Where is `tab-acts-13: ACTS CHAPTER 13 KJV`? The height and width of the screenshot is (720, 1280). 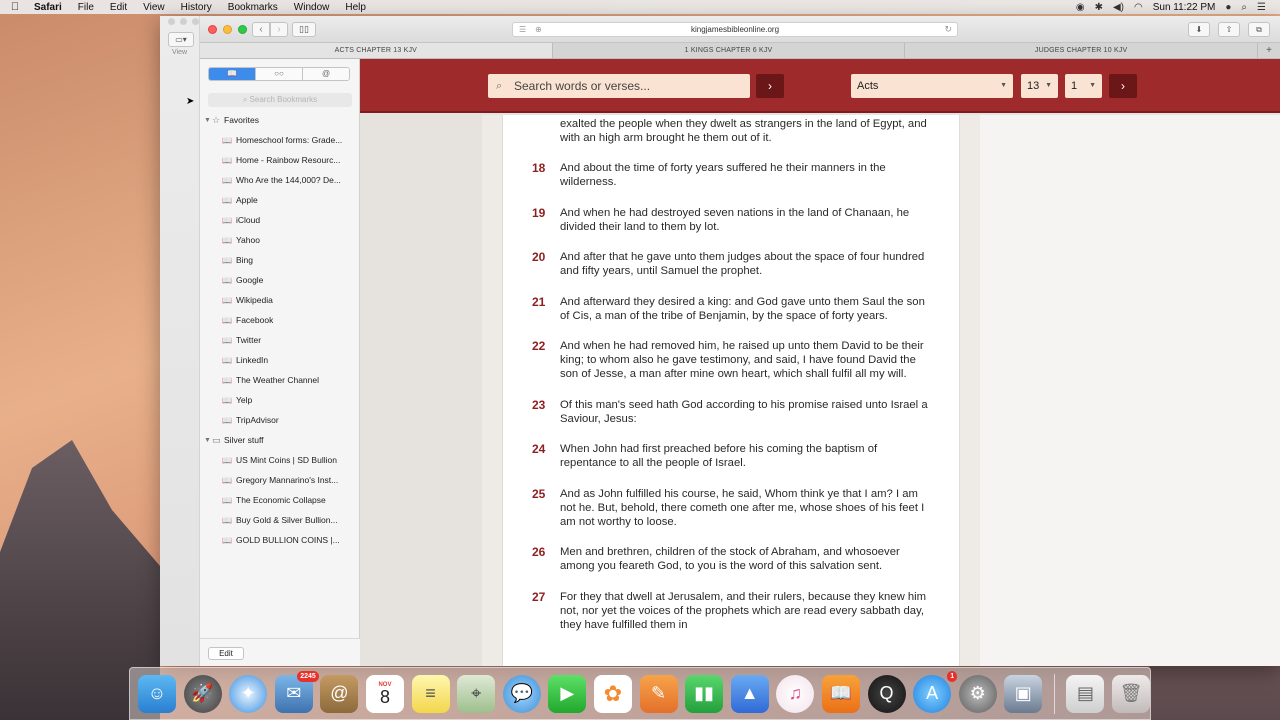
tab-acts-13: ACTS CHAPTER 13 KJV is located at coordinates (376, 50).